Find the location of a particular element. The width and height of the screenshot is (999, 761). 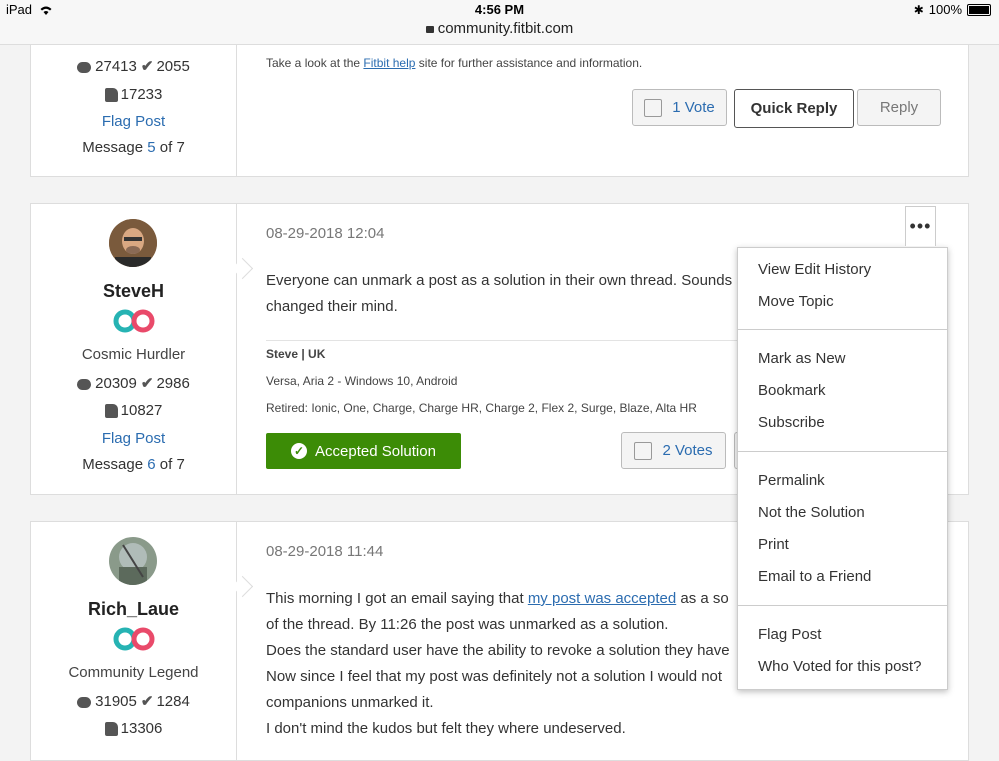

kudos-row: 17233 is located at coordinates (133, 94).